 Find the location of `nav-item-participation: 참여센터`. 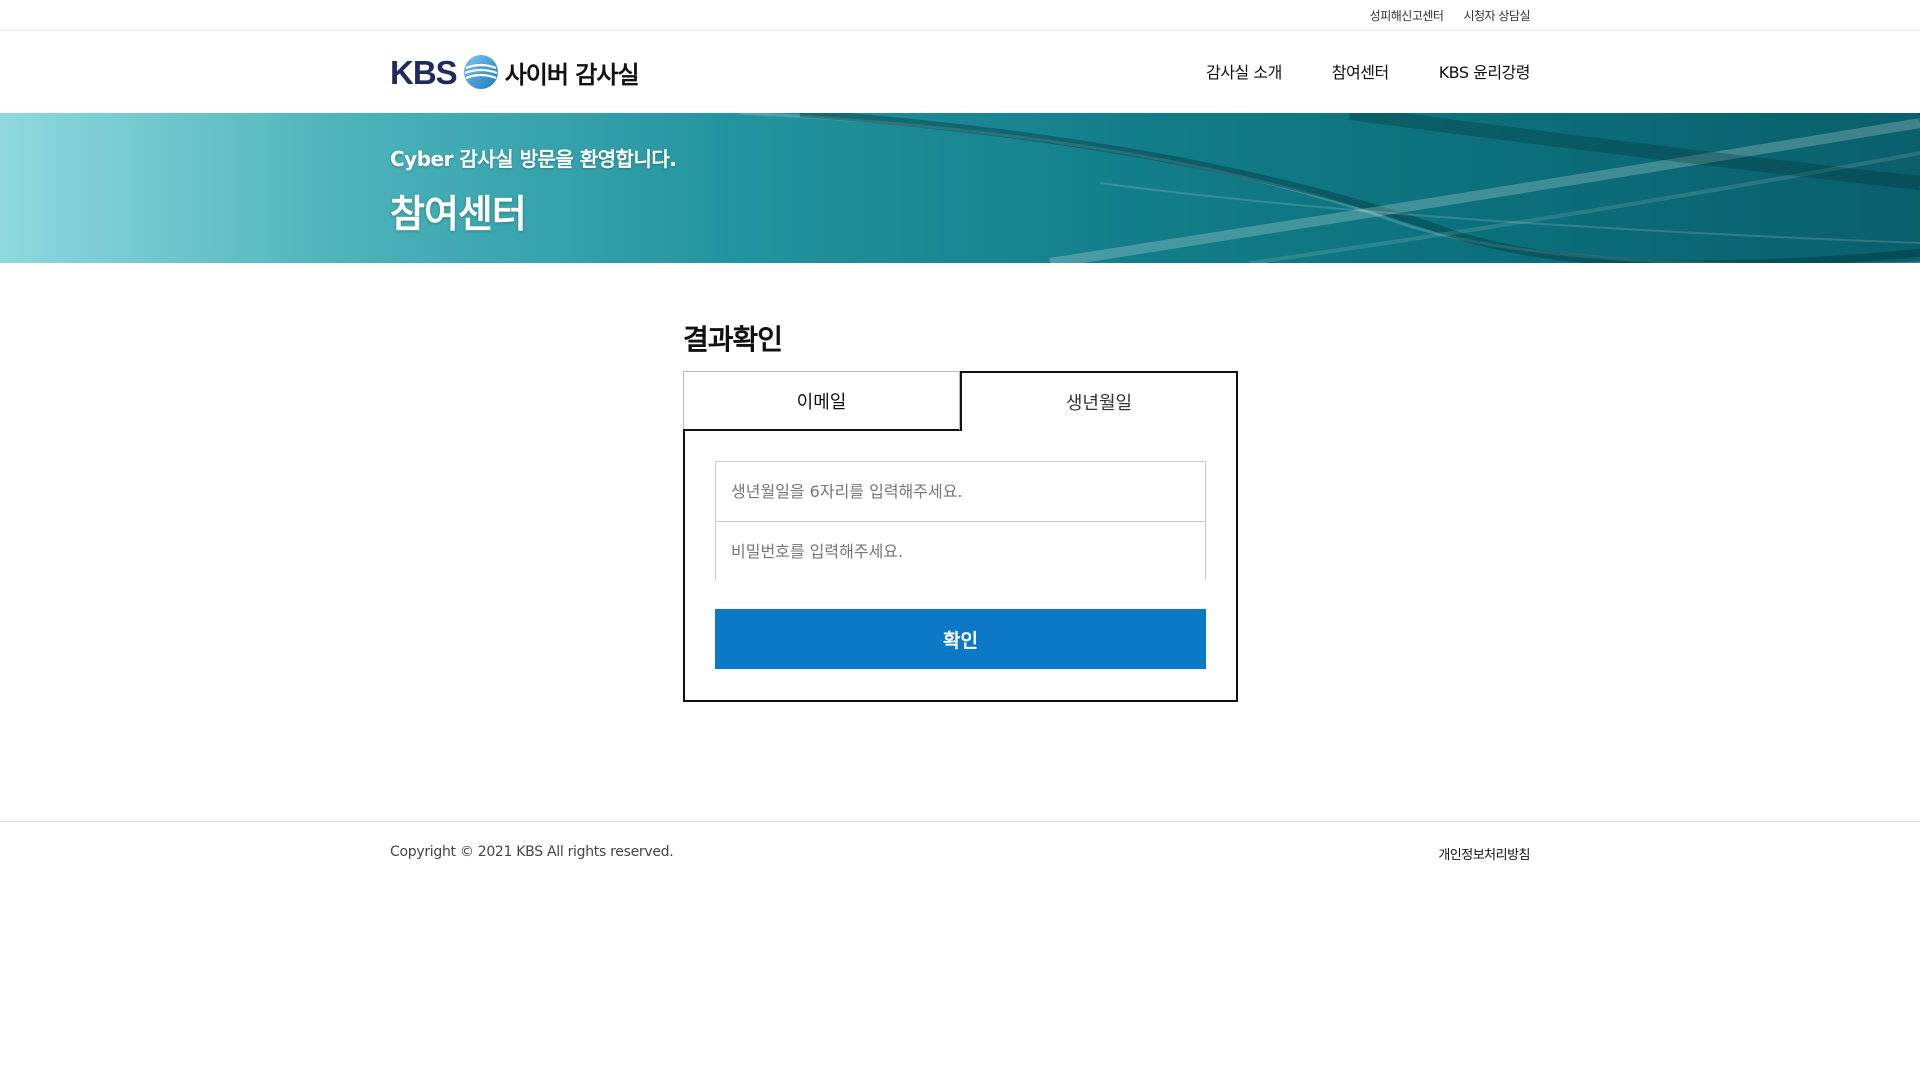

nav-item-participation: 참여센터 is located at coordinates (1360, 71).